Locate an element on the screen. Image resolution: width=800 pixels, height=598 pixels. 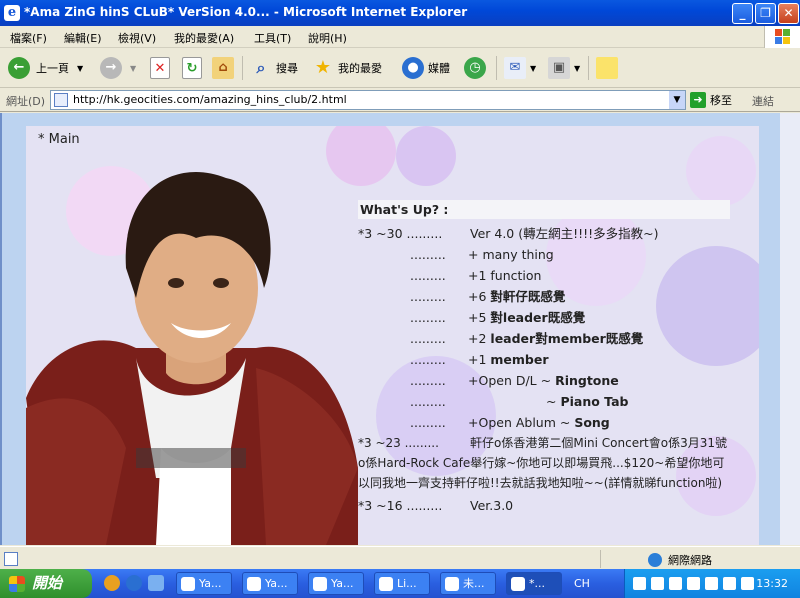
menu-view: 檢視(V) is located at coordinates (137, 38).